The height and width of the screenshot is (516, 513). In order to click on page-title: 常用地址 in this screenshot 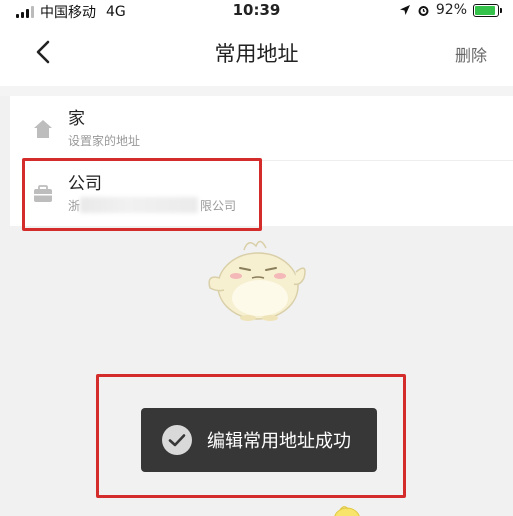, I will do `click(256, 54)`.